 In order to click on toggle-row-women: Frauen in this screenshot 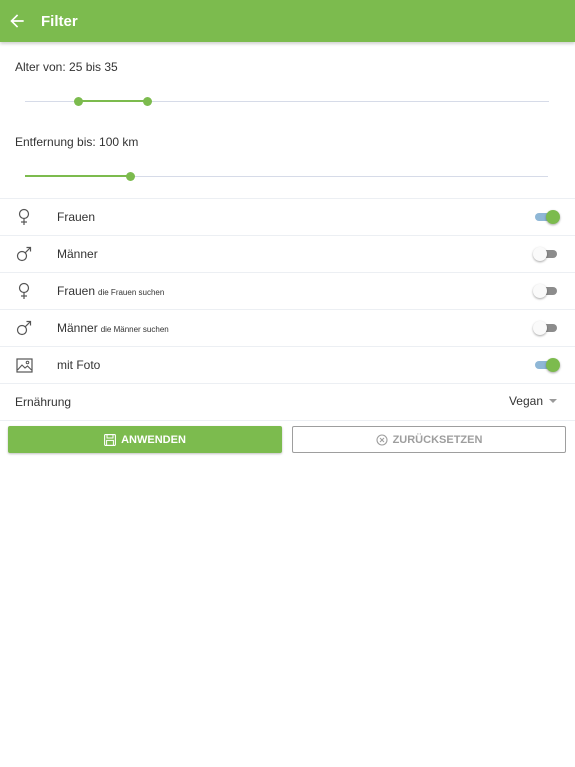, I will do `click(287, 216)`.